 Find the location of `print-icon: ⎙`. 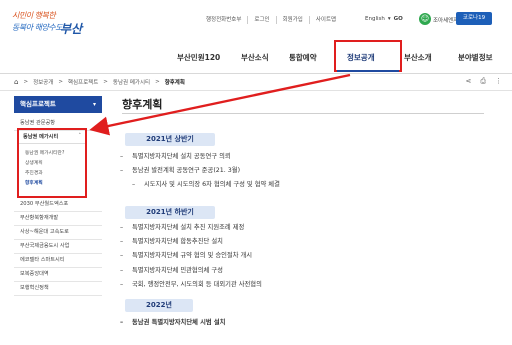

print-icon: ⎙ is located at coordinates (483, 81).